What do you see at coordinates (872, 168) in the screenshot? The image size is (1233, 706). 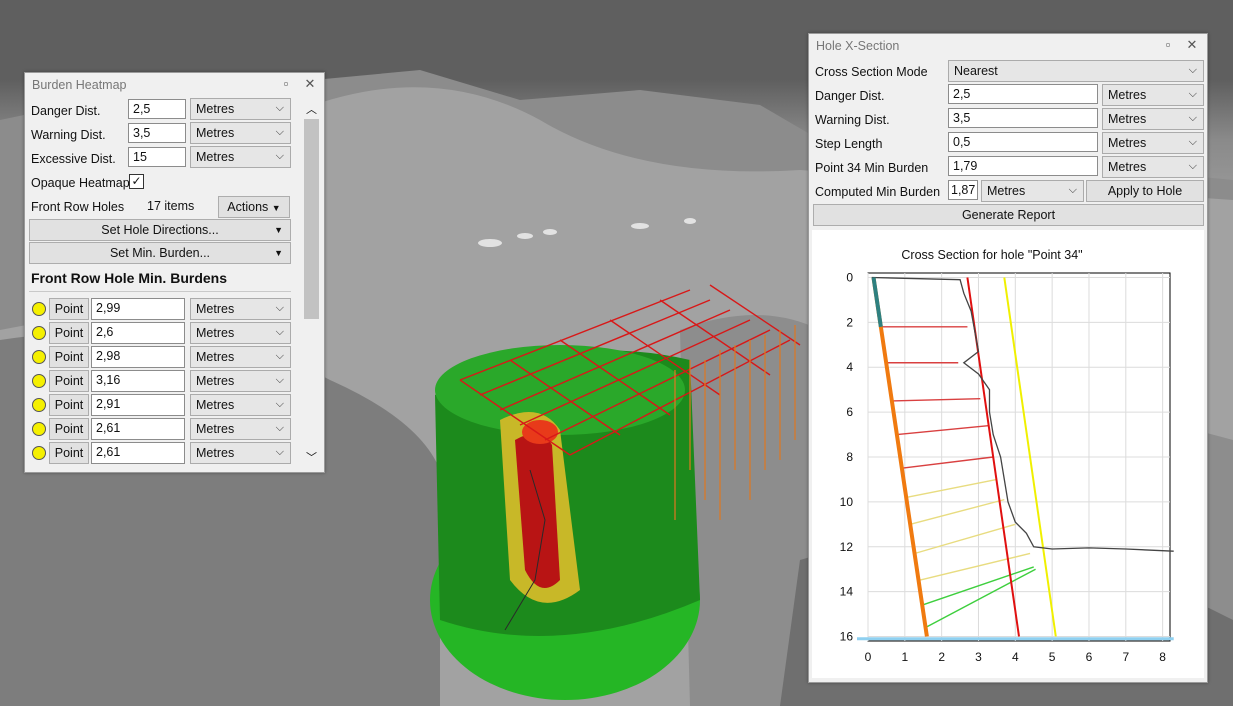 I see `point-min-burden-label: Point 34 Min Burden` at bounding box center [872, 168].